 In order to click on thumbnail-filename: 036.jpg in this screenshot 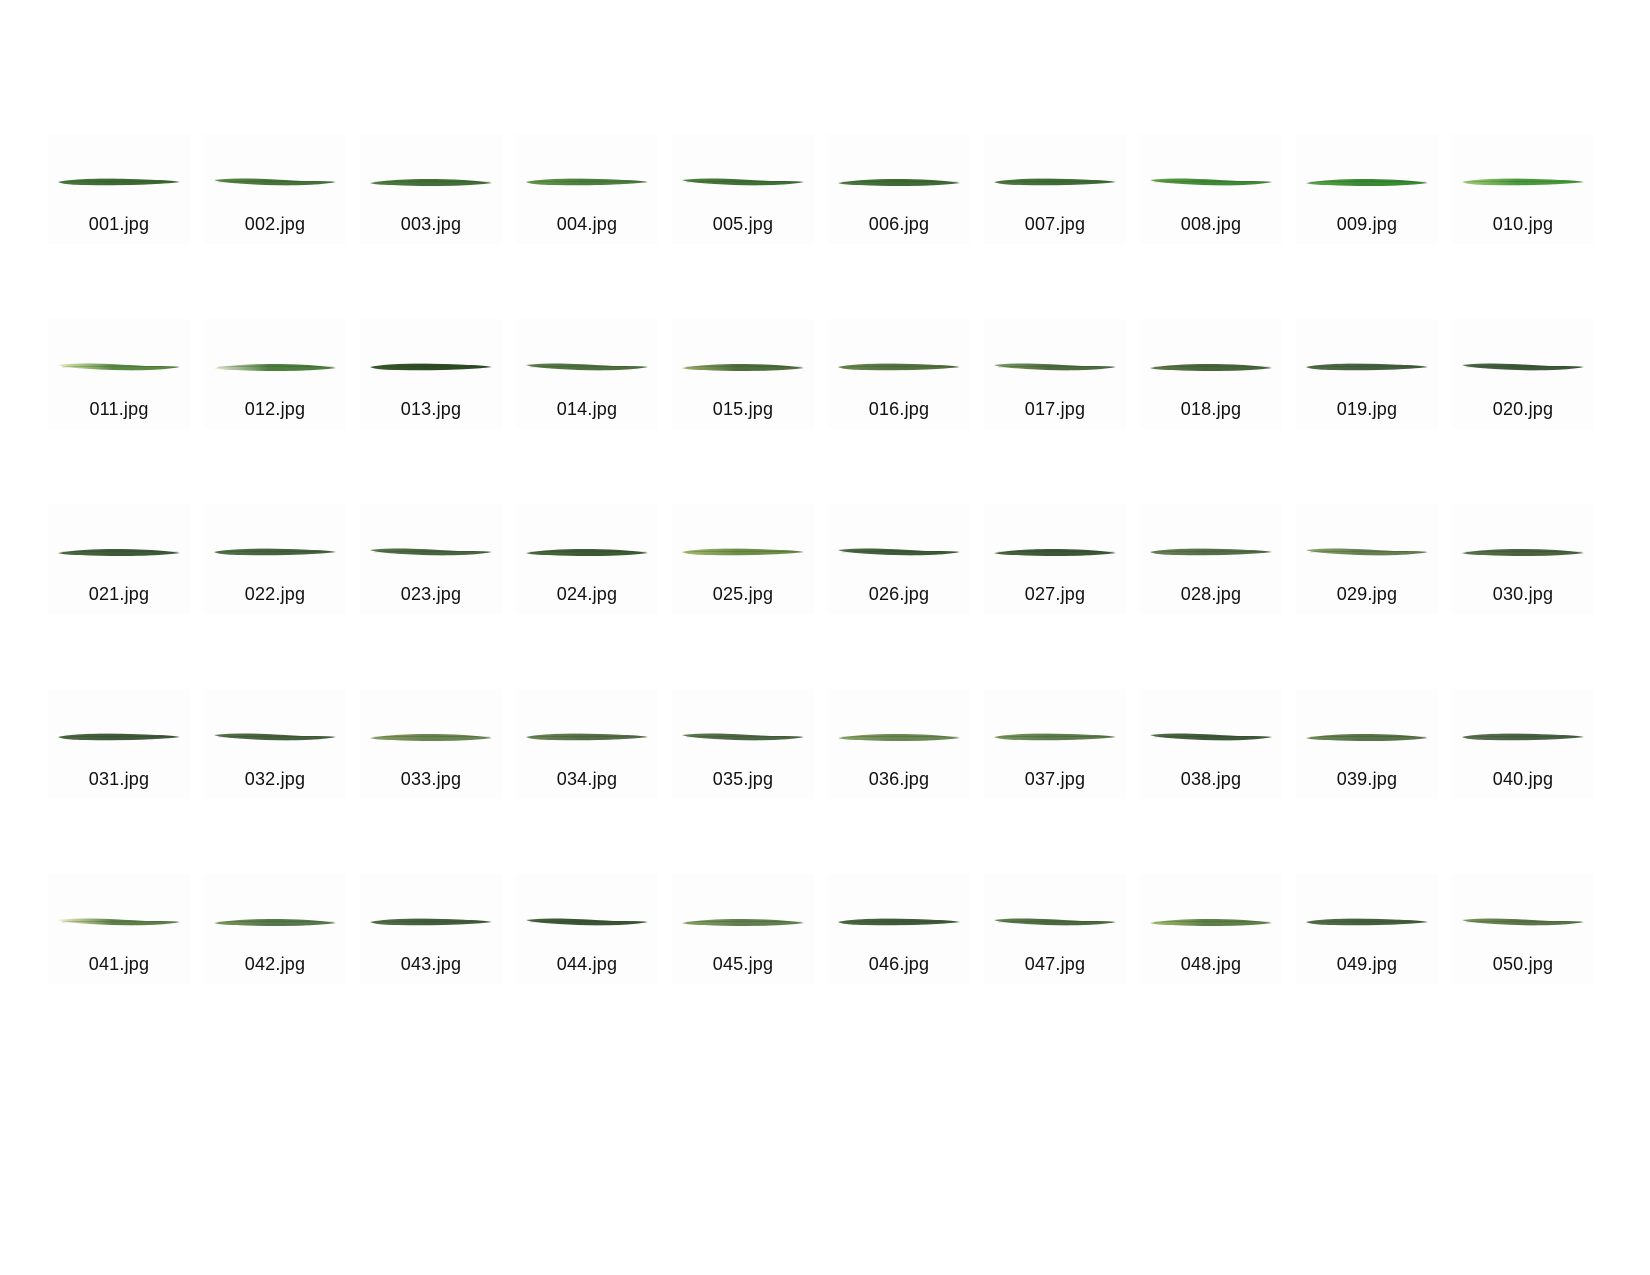, I will do `click(899, 779)`.